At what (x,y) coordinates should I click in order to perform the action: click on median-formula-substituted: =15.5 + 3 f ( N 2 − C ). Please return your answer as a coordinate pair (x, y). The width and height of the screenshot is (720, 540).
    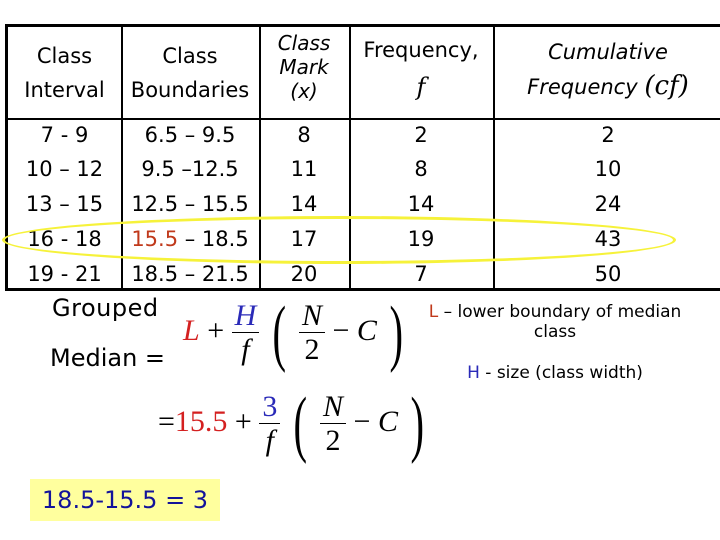
    Looking at the image, I should click on (294, 424).